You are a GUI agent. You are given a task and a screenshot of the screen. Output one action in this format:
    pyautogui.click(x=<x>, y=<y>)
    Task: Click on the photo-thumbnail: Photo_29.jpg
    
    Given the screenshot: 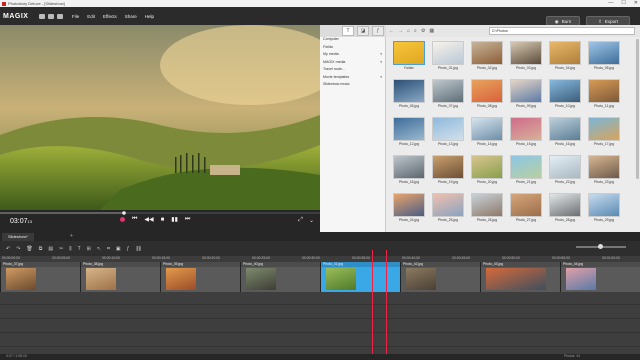 What is the action you would take?
    pyautogui.click(x=604, y=209)
    